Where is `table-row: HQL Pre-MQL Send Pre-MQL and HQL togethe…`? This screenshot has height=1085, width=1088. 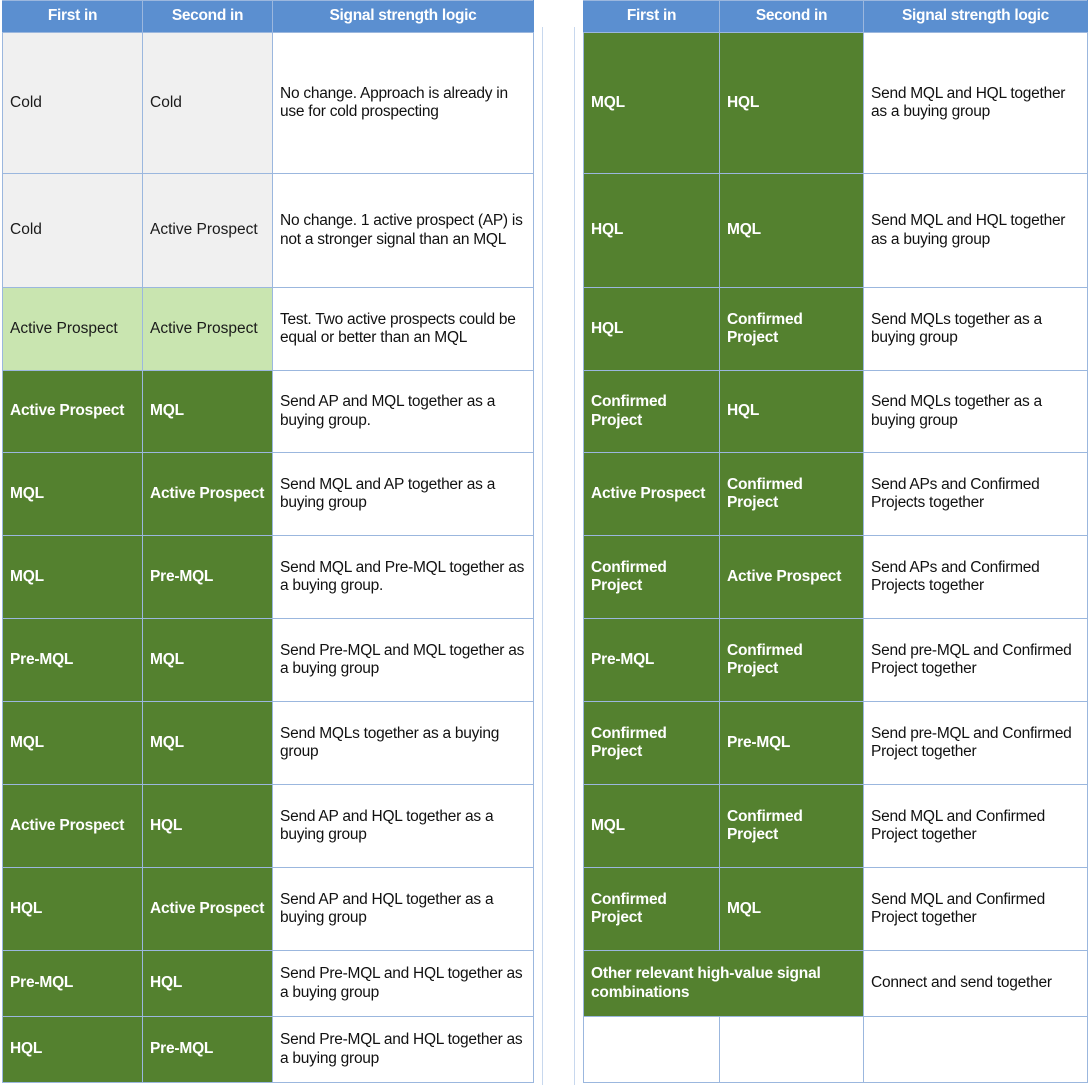 table-row: HQL Pre-MQL Send Pre-MQL and HQL togethe… is located at coordinates (268, 1049).